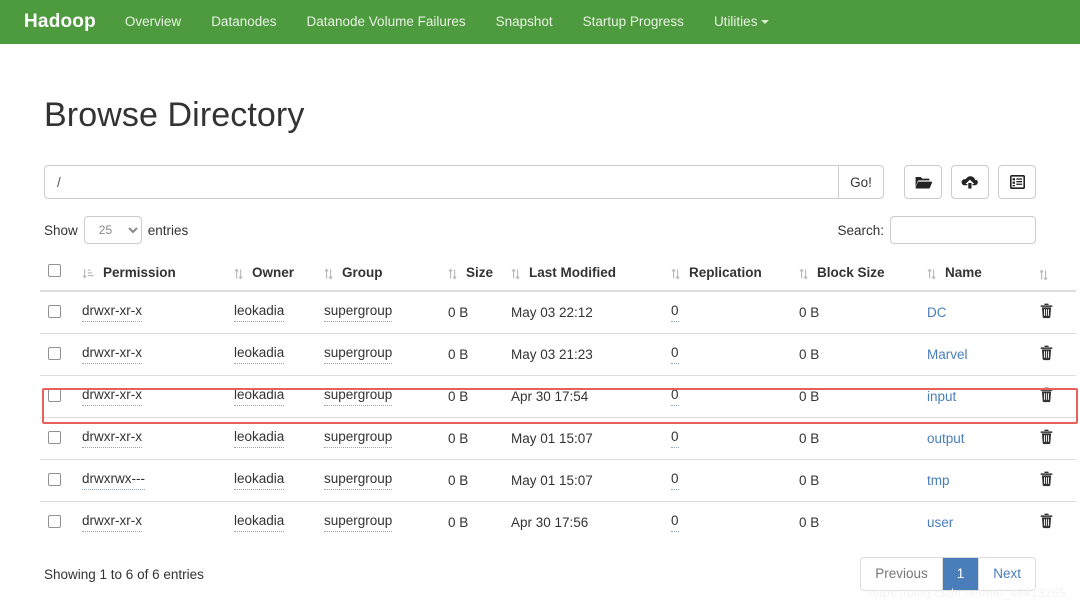 The image size is (1080, 608). I want to click on file-name-link: user, so click(940, 522).